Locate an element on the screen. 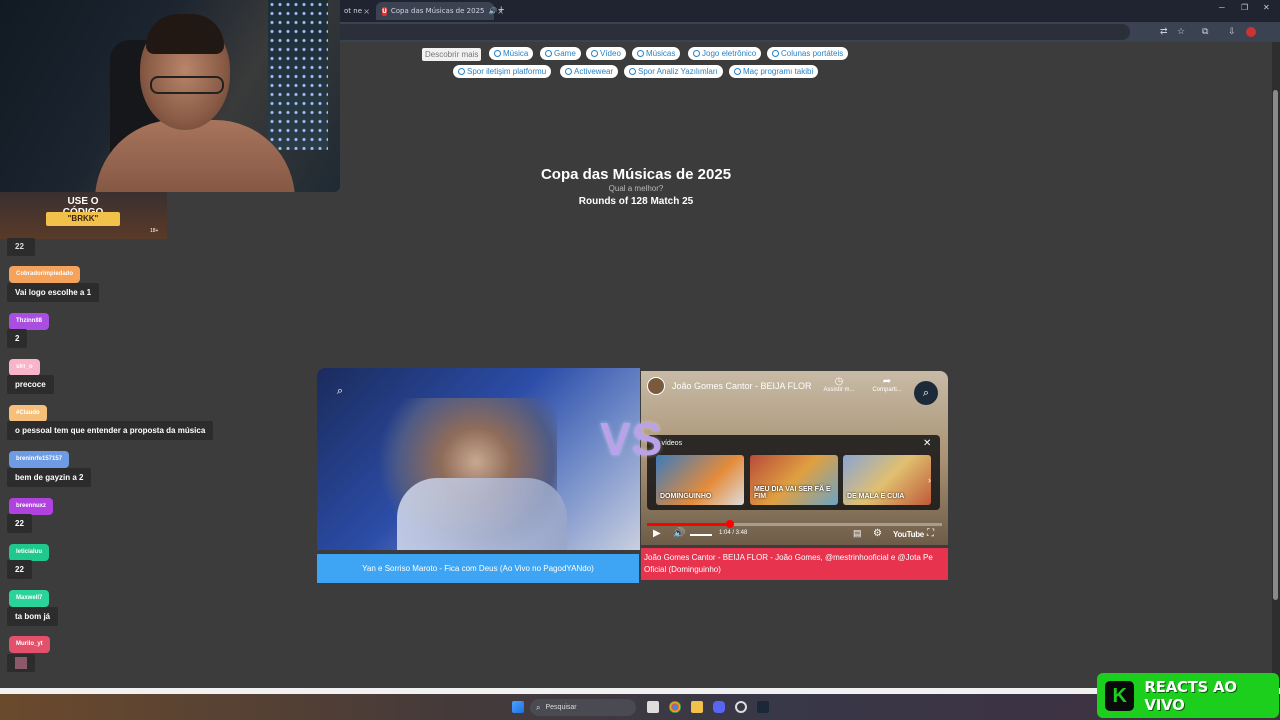  chip-musica: Música is located at coordinates (511, 53).